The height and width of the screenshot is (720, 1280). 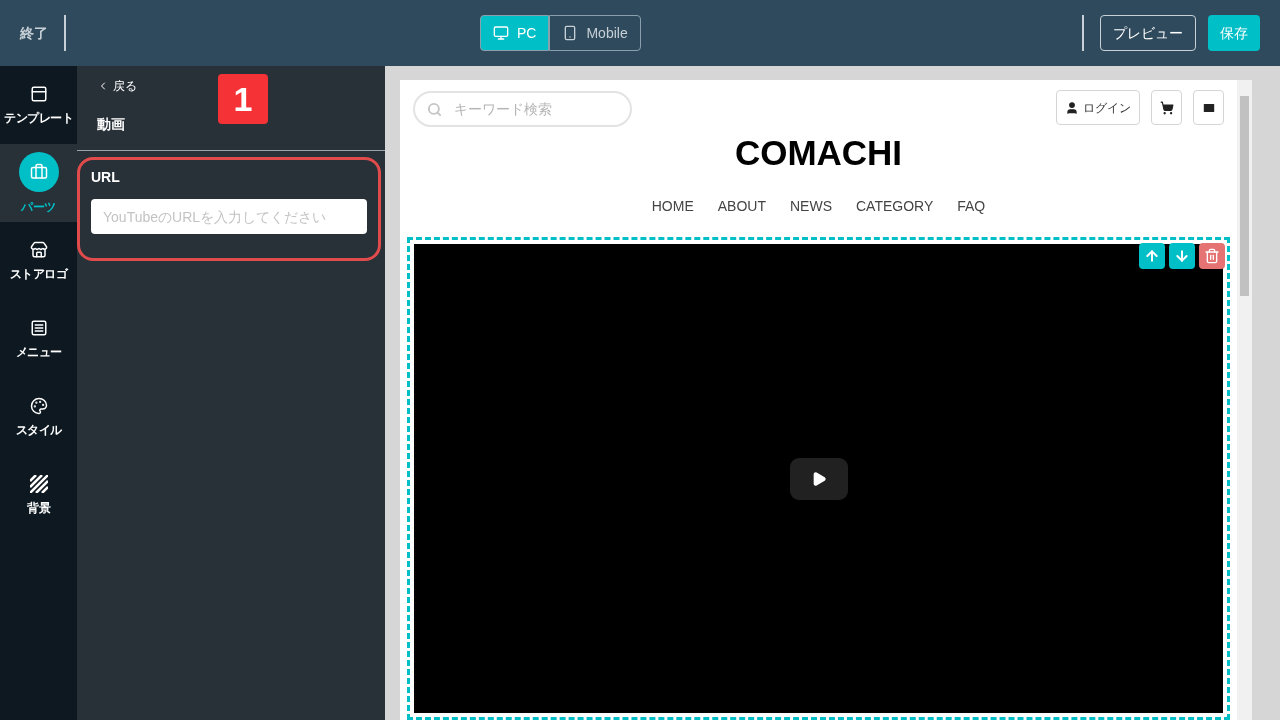 What do you see at coordinates (38, 183) in the screenshot?
I see `sidebar-item: パーツ` at bounding box center [38, 183].